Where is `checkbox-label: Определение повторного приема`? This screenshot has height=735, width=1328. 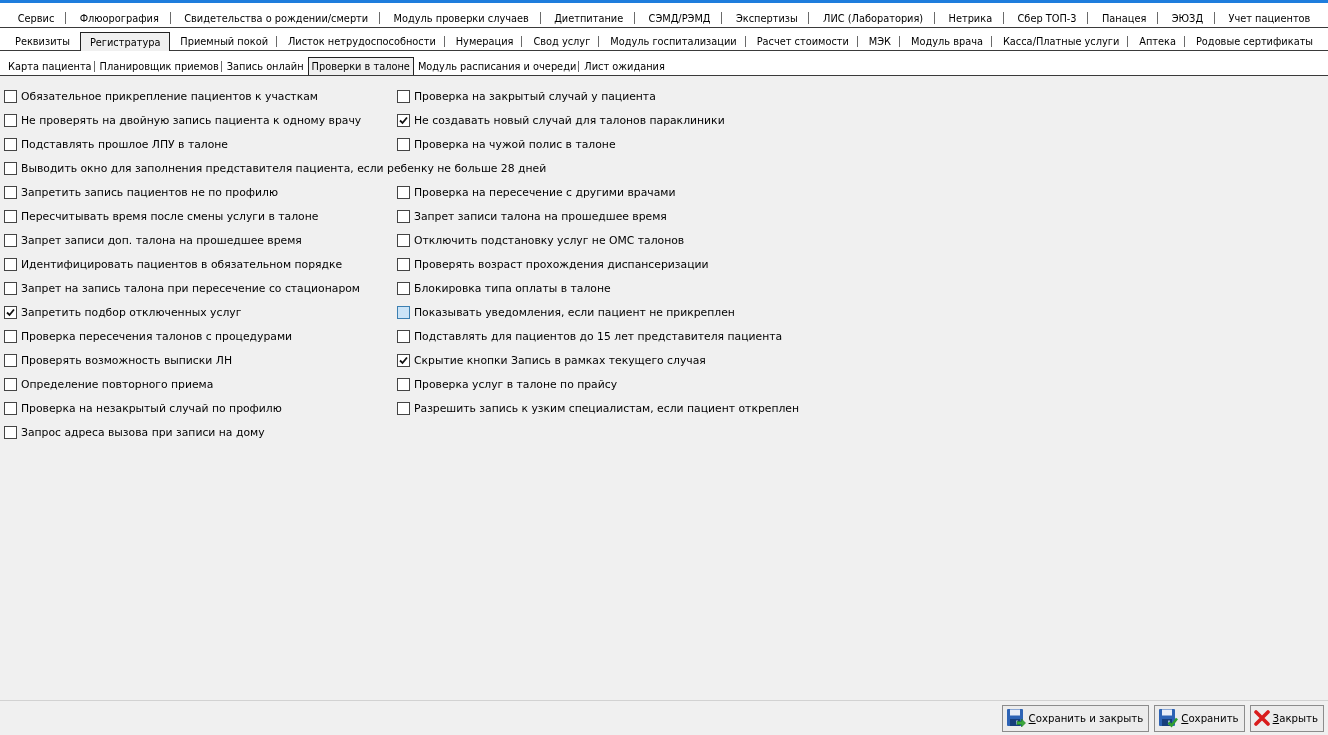
checkbox-label: Определение повторного приема is located at coordinates (117, 384).